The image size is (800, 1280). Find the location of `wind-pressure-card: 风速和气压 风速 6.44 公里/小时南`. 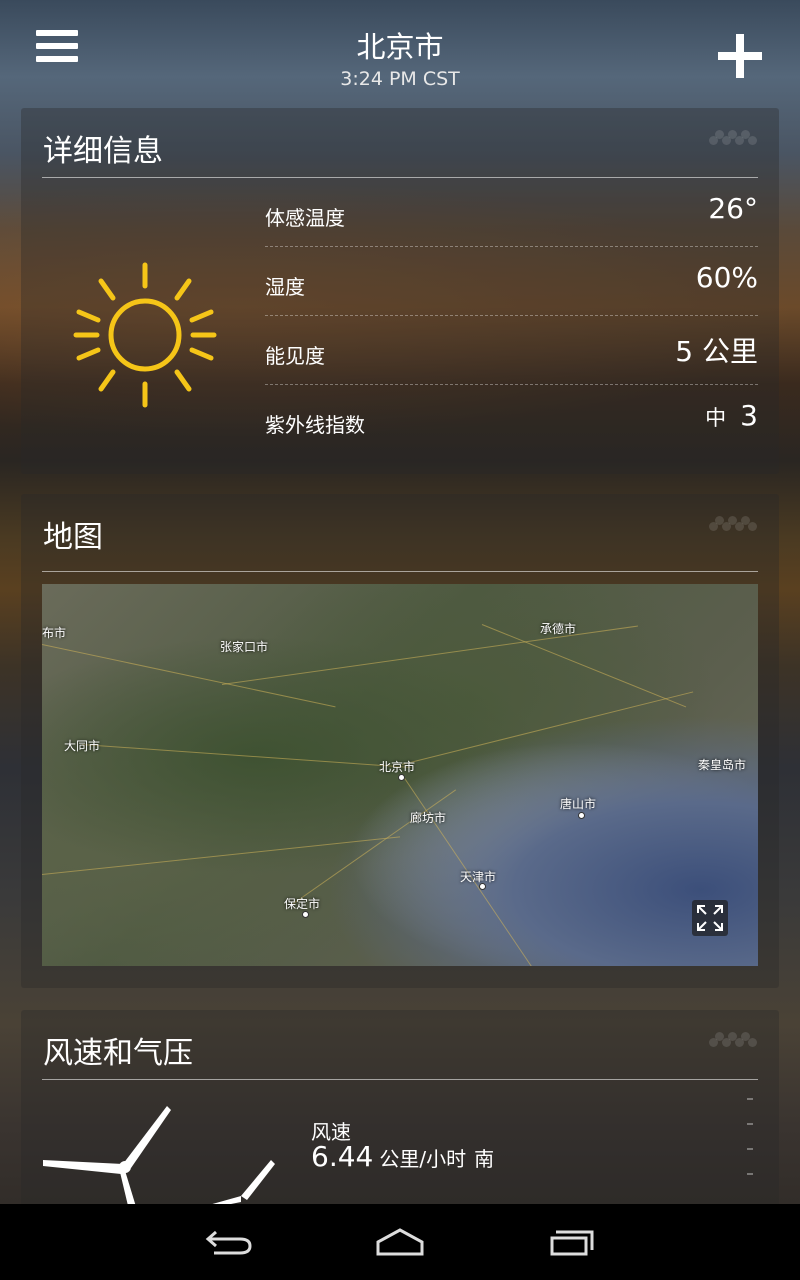

wind-pressure-card: 风速和气压 风速 6.44 公里/小时南 is located at coordinates (400, 1110).